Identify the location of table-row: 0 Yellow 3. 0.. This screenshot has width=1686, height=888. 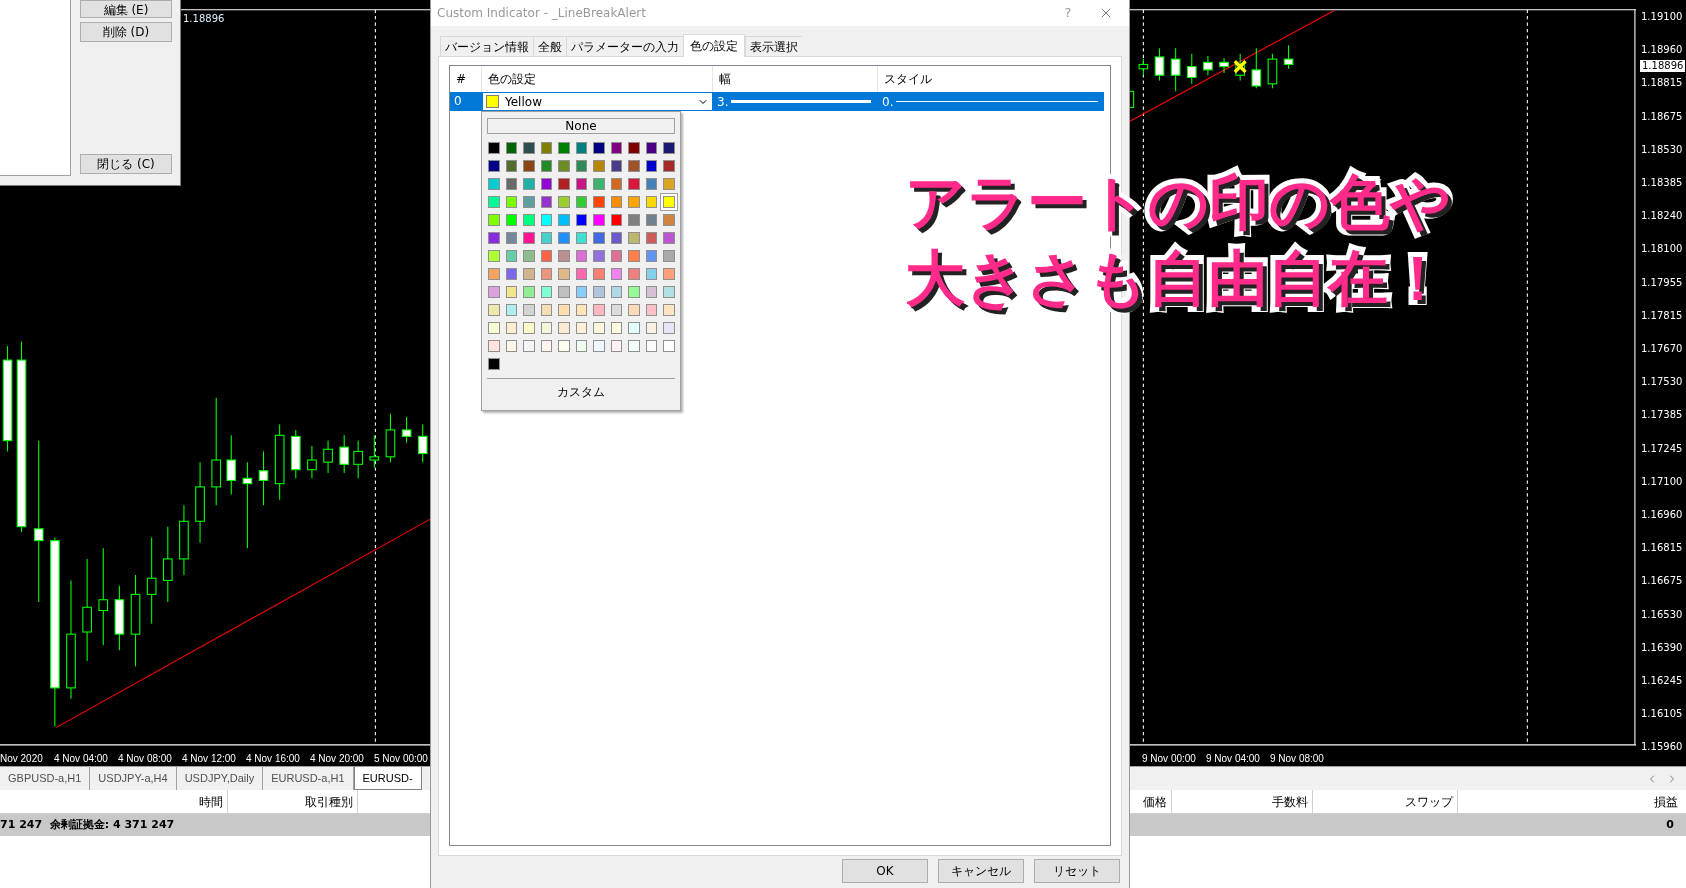
(777, 101).